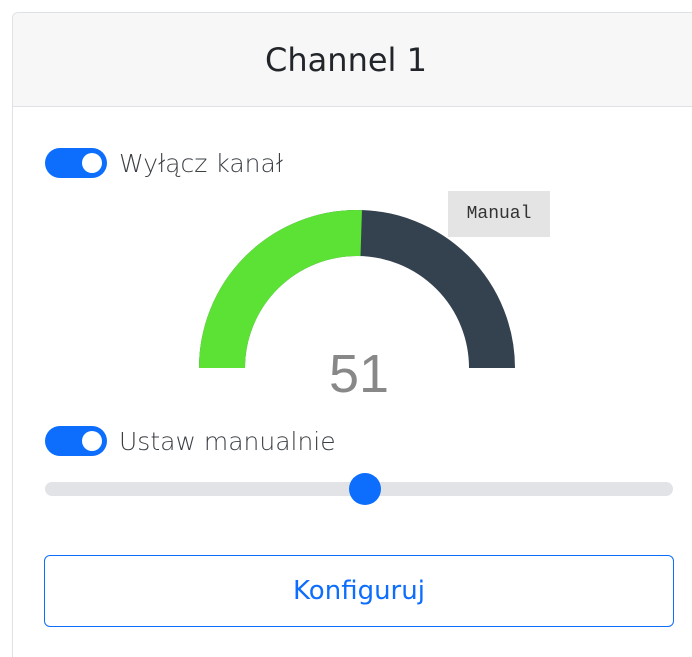  Describe the element at coordinates (499, 214) in the screenshot. I see `mode-badge: Manual` at that location.